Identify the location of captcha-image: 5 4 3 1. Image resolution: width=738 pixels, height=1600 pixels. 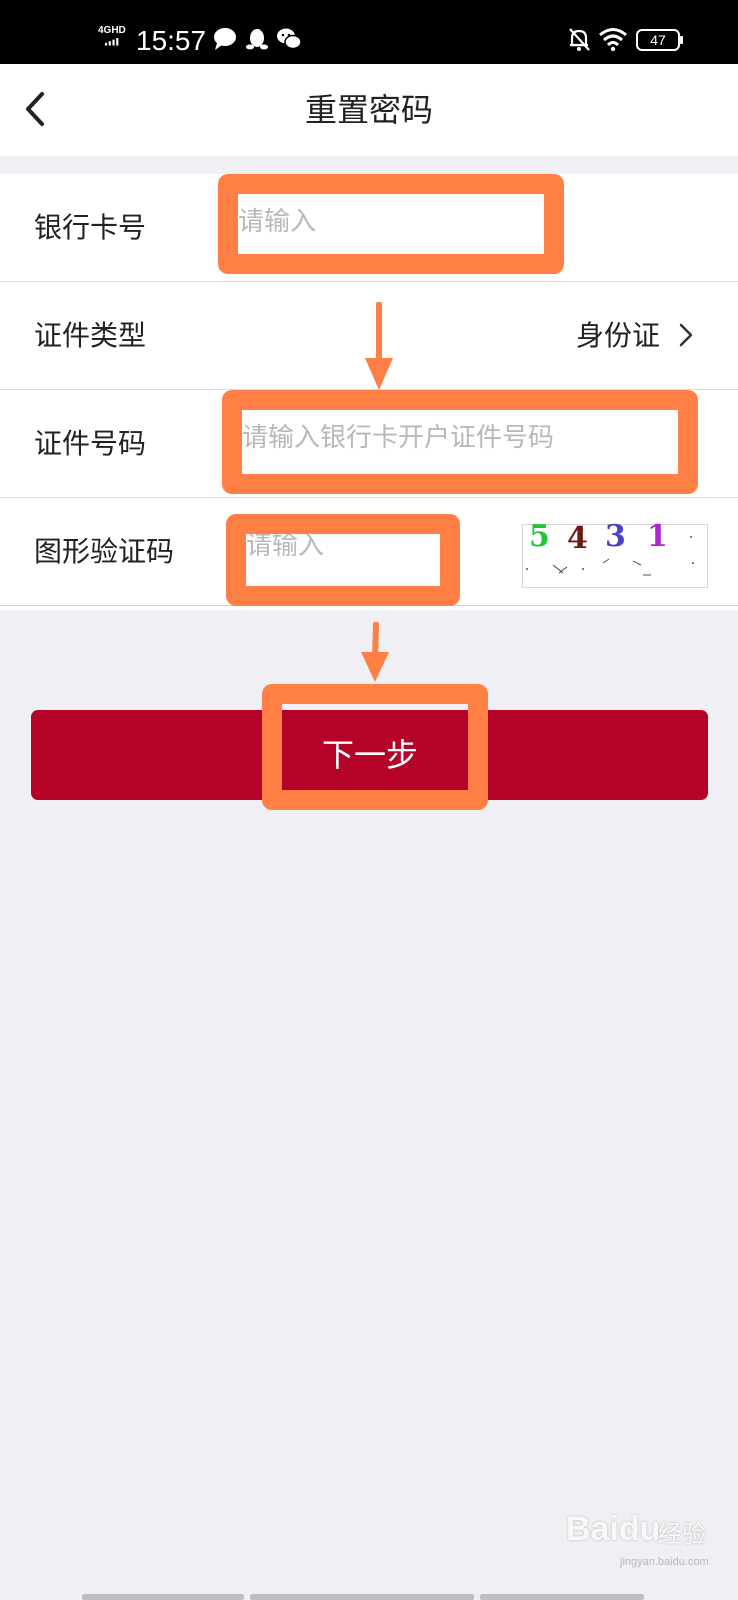
(615, 553).